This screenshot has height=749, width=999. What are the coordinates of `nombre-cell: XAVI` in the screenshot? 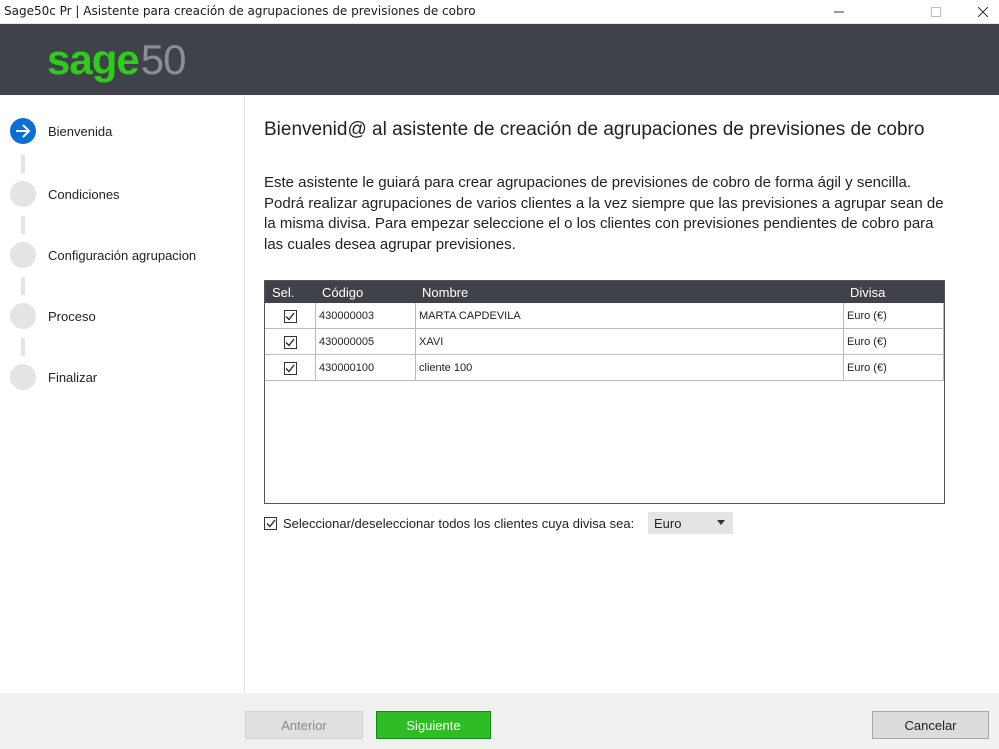 It's located at (629, 342).